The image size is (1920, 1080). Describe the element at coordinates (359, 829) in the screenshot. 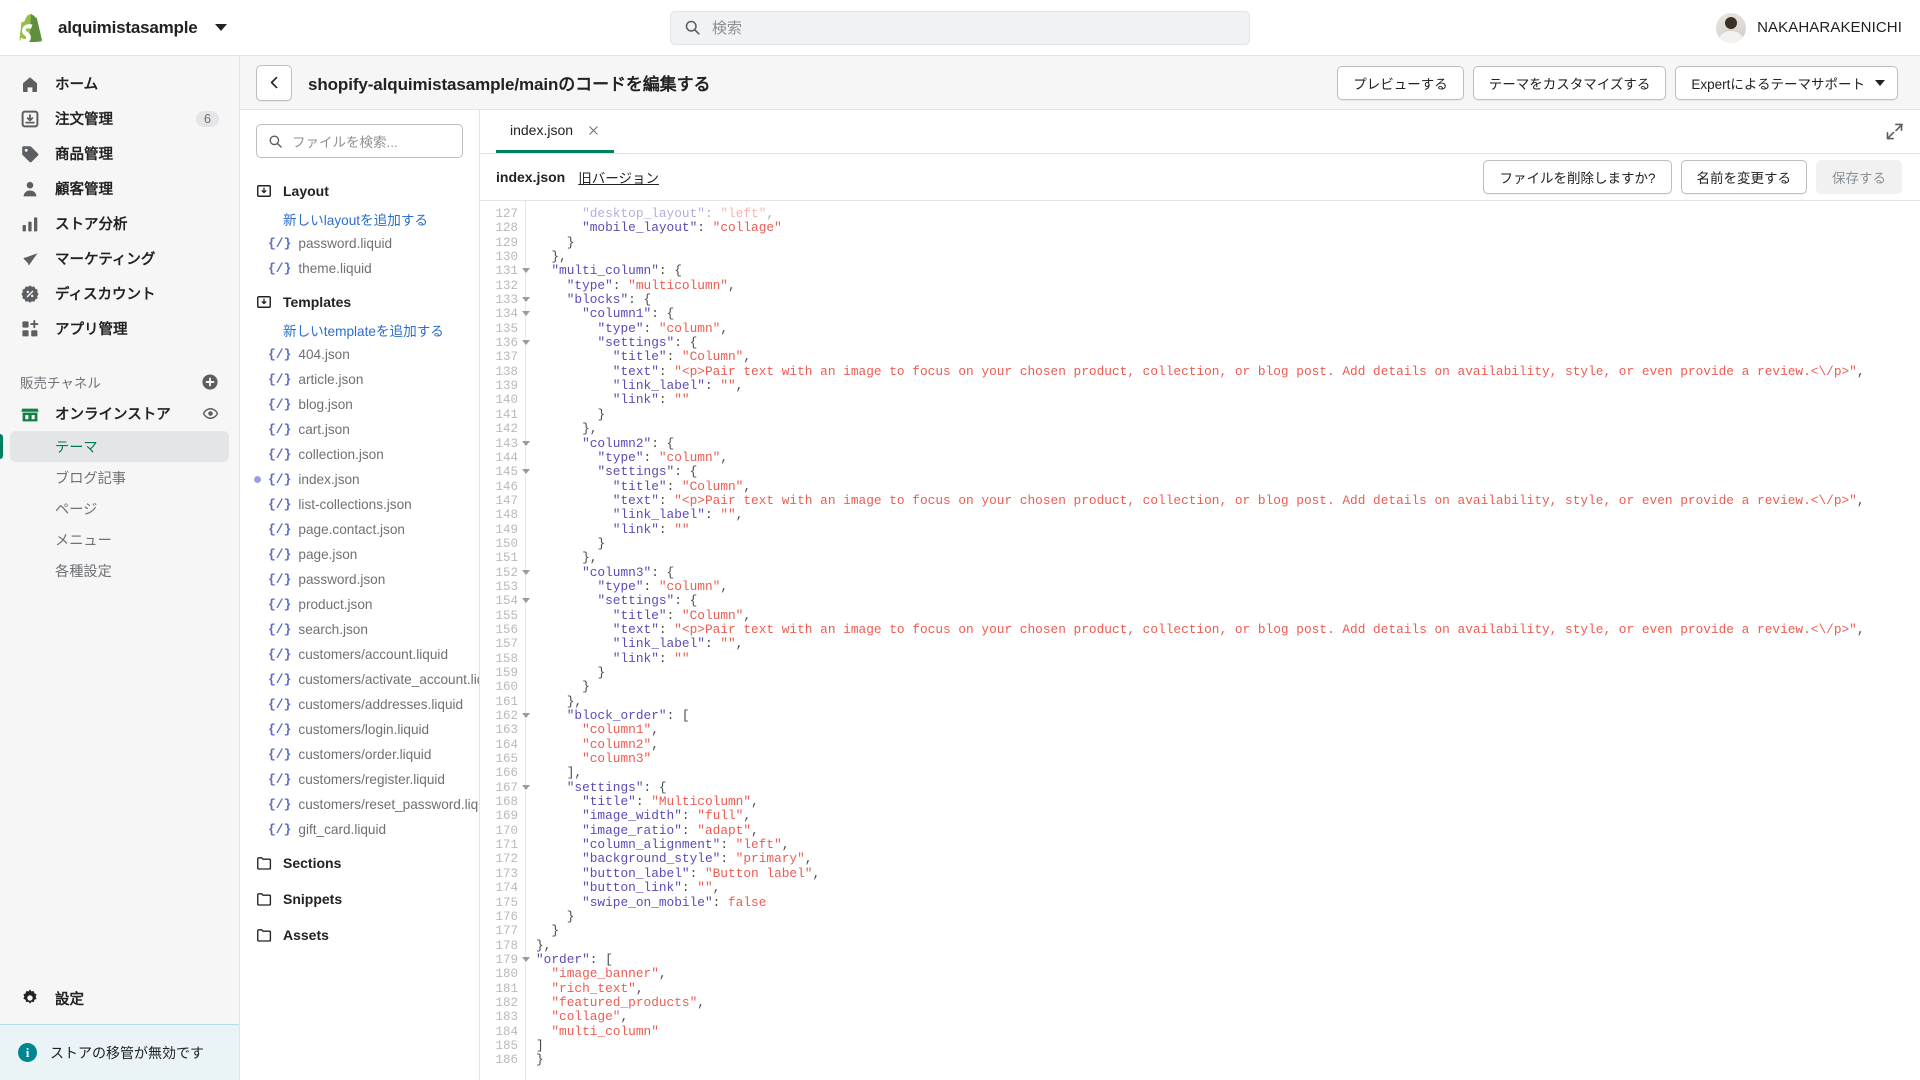

I see `tree-file-item: {/} gift_card.liquid` at that location.